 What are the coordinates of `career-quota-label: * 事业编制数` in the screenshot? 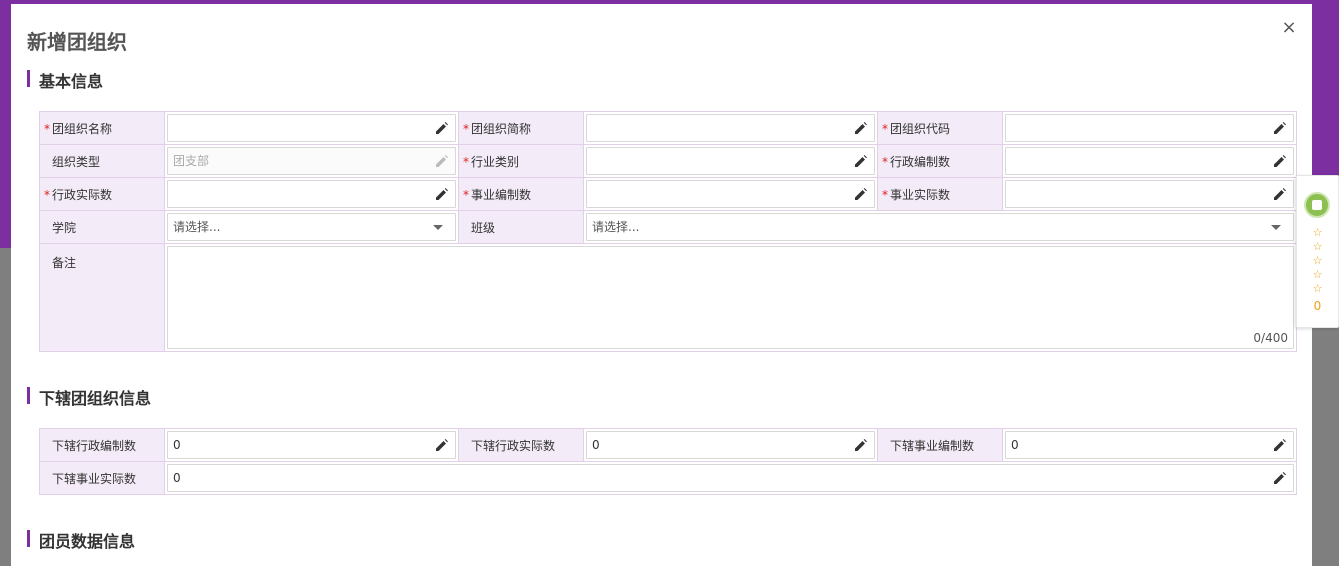 It's located at (521, 194).